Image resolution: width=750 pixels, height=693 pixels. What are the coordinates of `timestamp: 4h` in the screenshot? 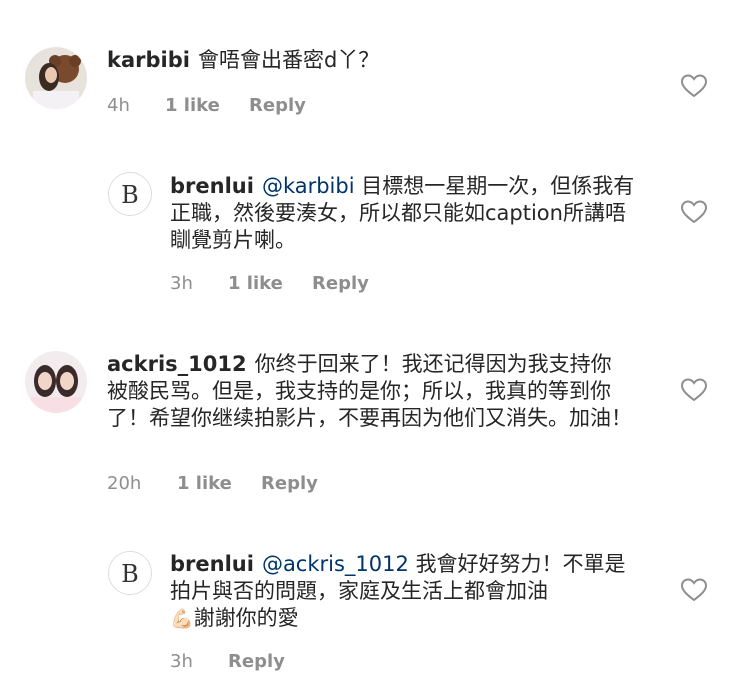 It's located at (118, 105).